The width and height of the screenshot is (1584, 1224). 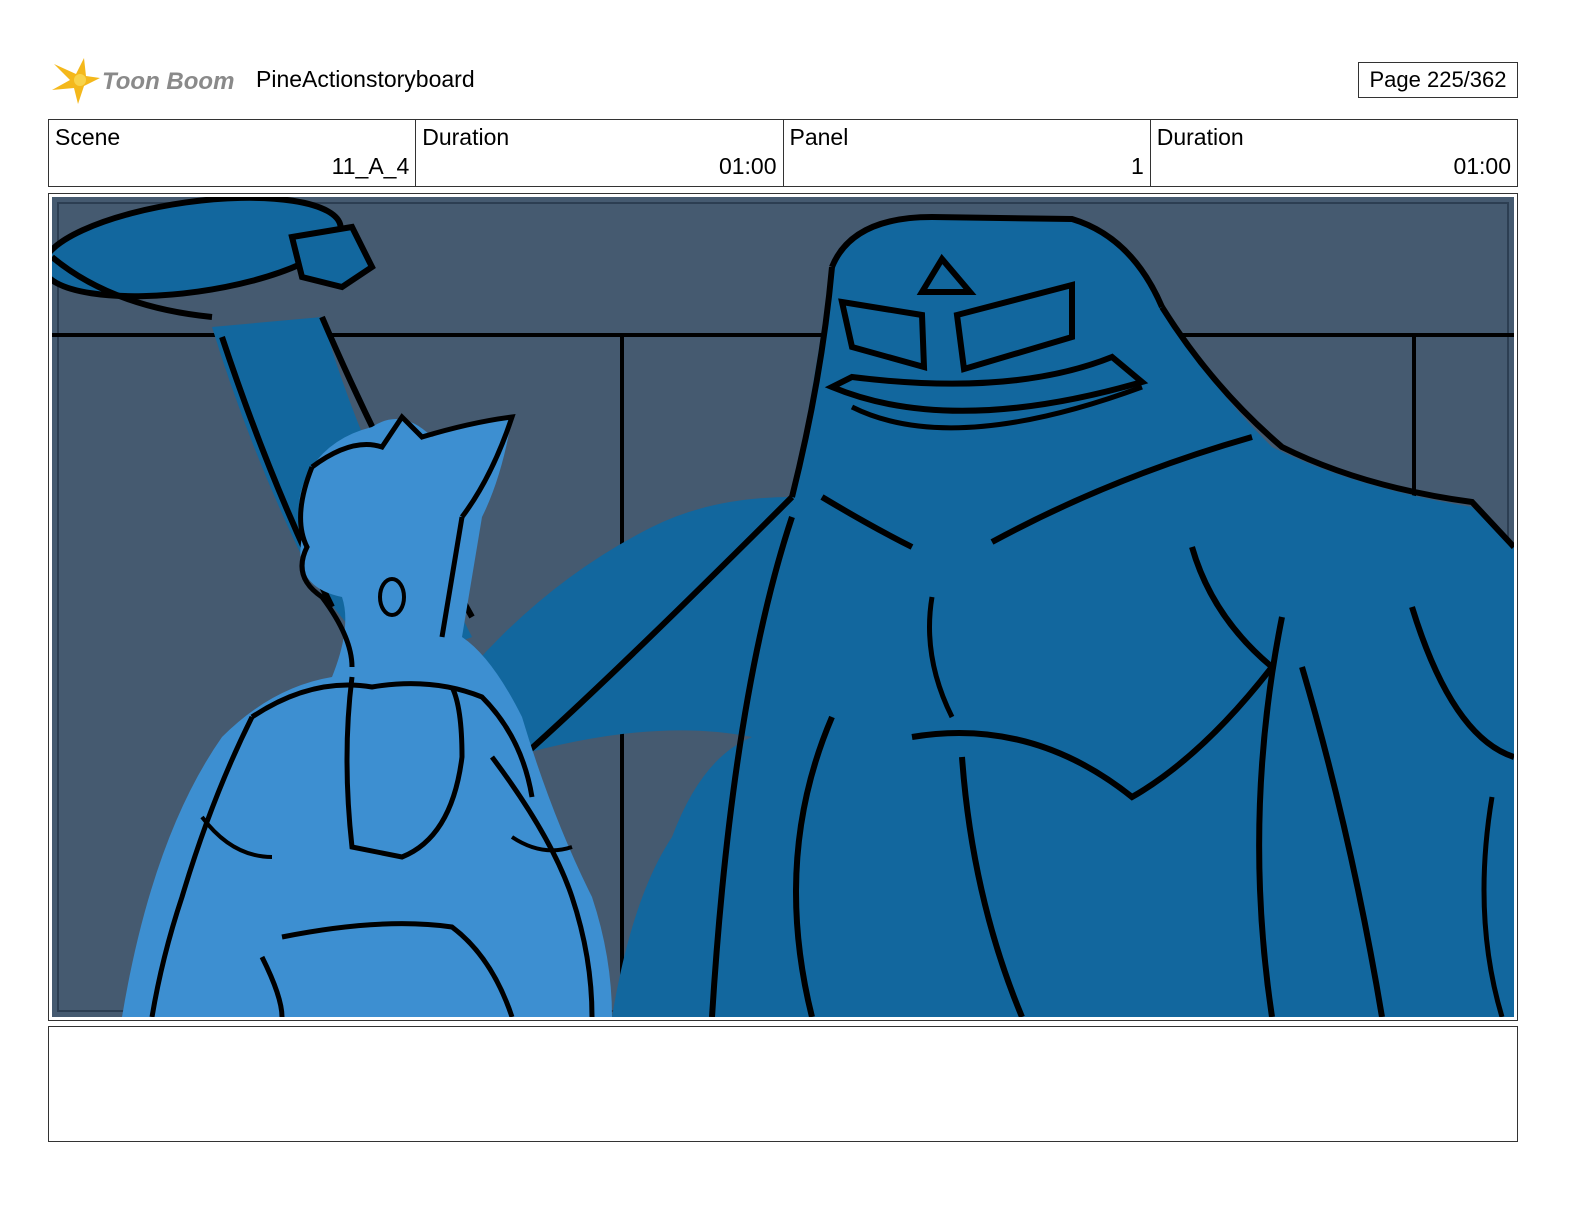 What do you see at coordinates (76, 81) in the screenshot?
I see `star-icon` at bounding box center [76, 81].